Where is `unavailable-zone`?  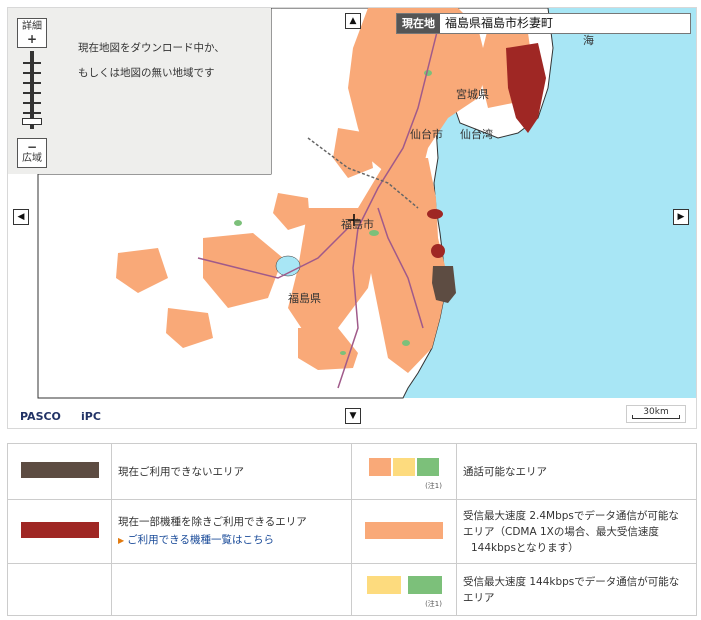
unavailable-zone is located at coordinates (444, 284).